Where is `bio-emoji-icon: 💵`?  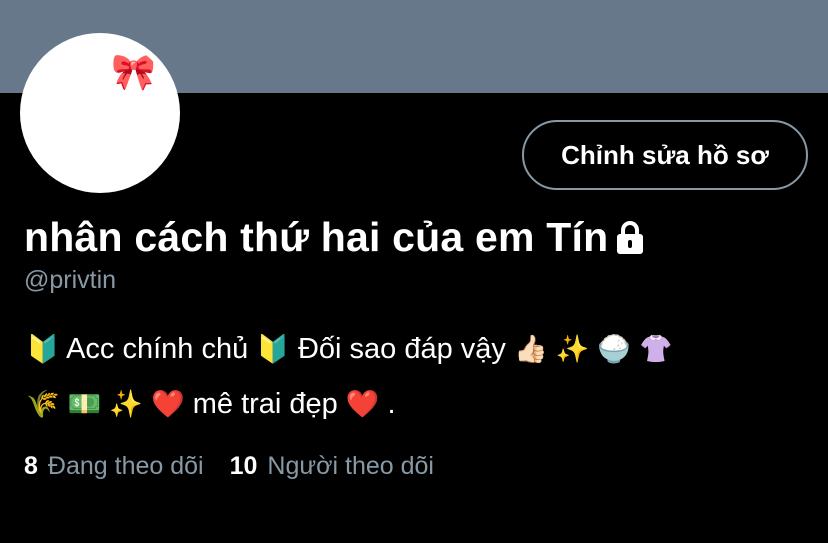 bio-emoji-icon: 💵 is located at coordinates (84, 404).